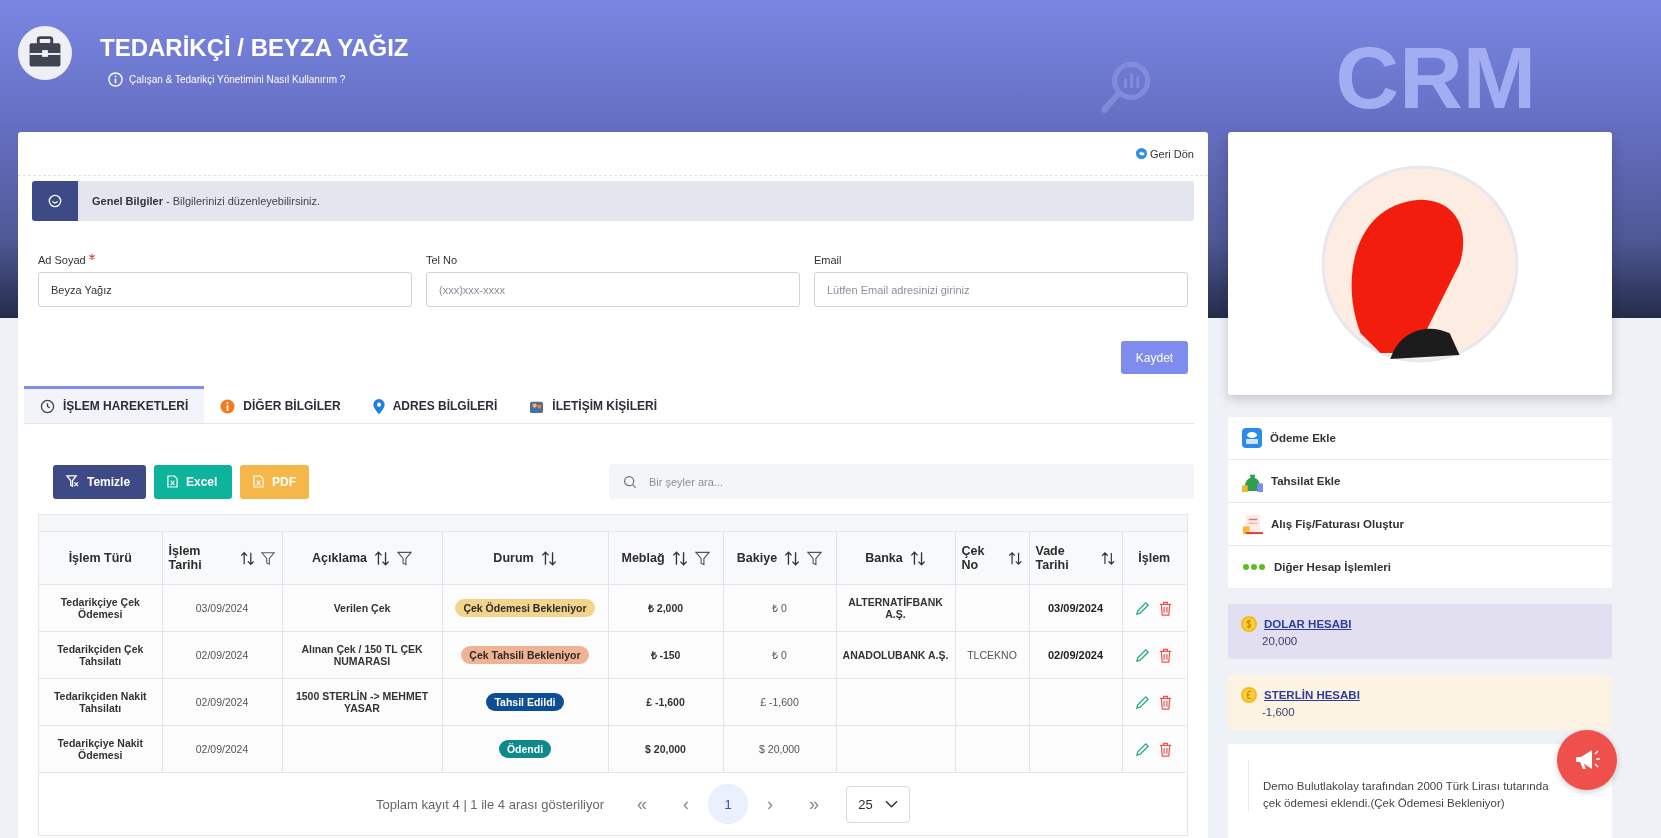 The image size is (1661, 838). I want to click on table-cell: Verilen Çek, so click(362, 608).